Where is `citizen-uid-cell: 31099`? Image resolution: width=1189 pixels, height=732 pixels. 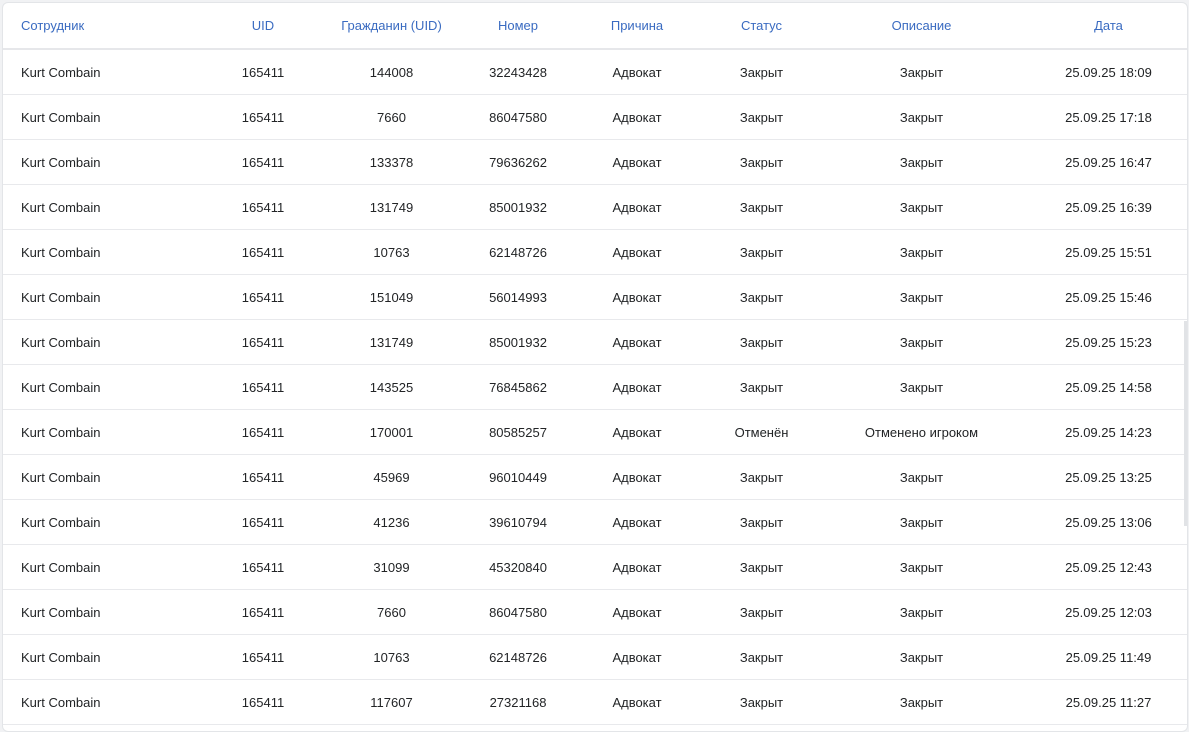
citizen-uid-cell: 31099 is located at coordinates (391, 567).